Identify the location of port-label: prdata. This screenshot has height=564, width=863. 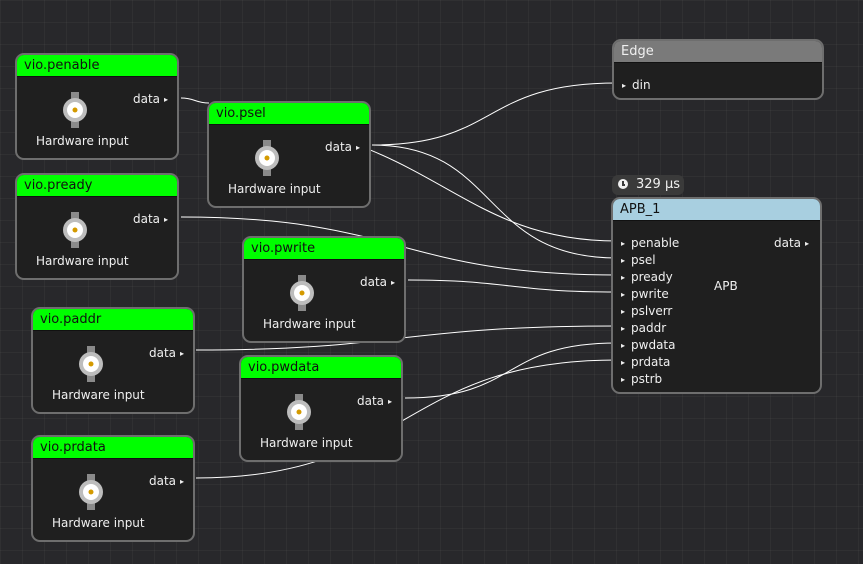
(651, 362).